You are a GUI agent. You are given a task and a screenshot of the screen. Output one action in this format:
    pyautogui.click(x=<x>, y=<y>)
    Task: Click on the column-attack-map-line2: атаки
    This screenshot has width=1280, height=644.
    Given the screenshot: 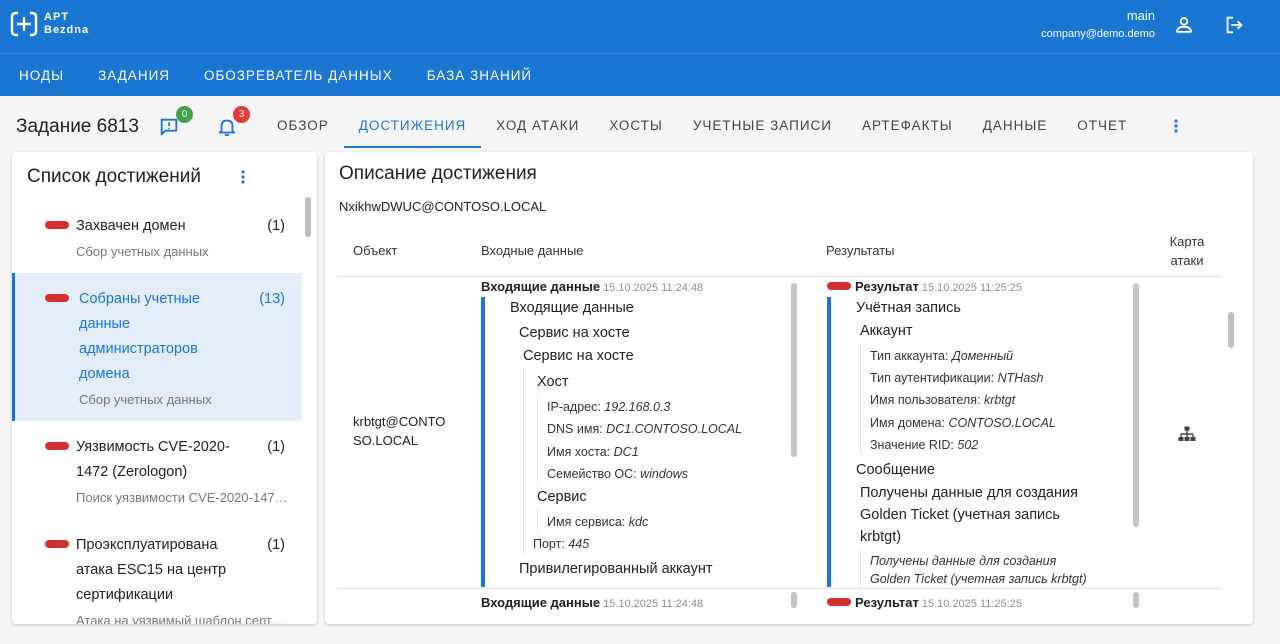 What is the action you would take?
    pyautogui.click(x=1187, y=260)
    